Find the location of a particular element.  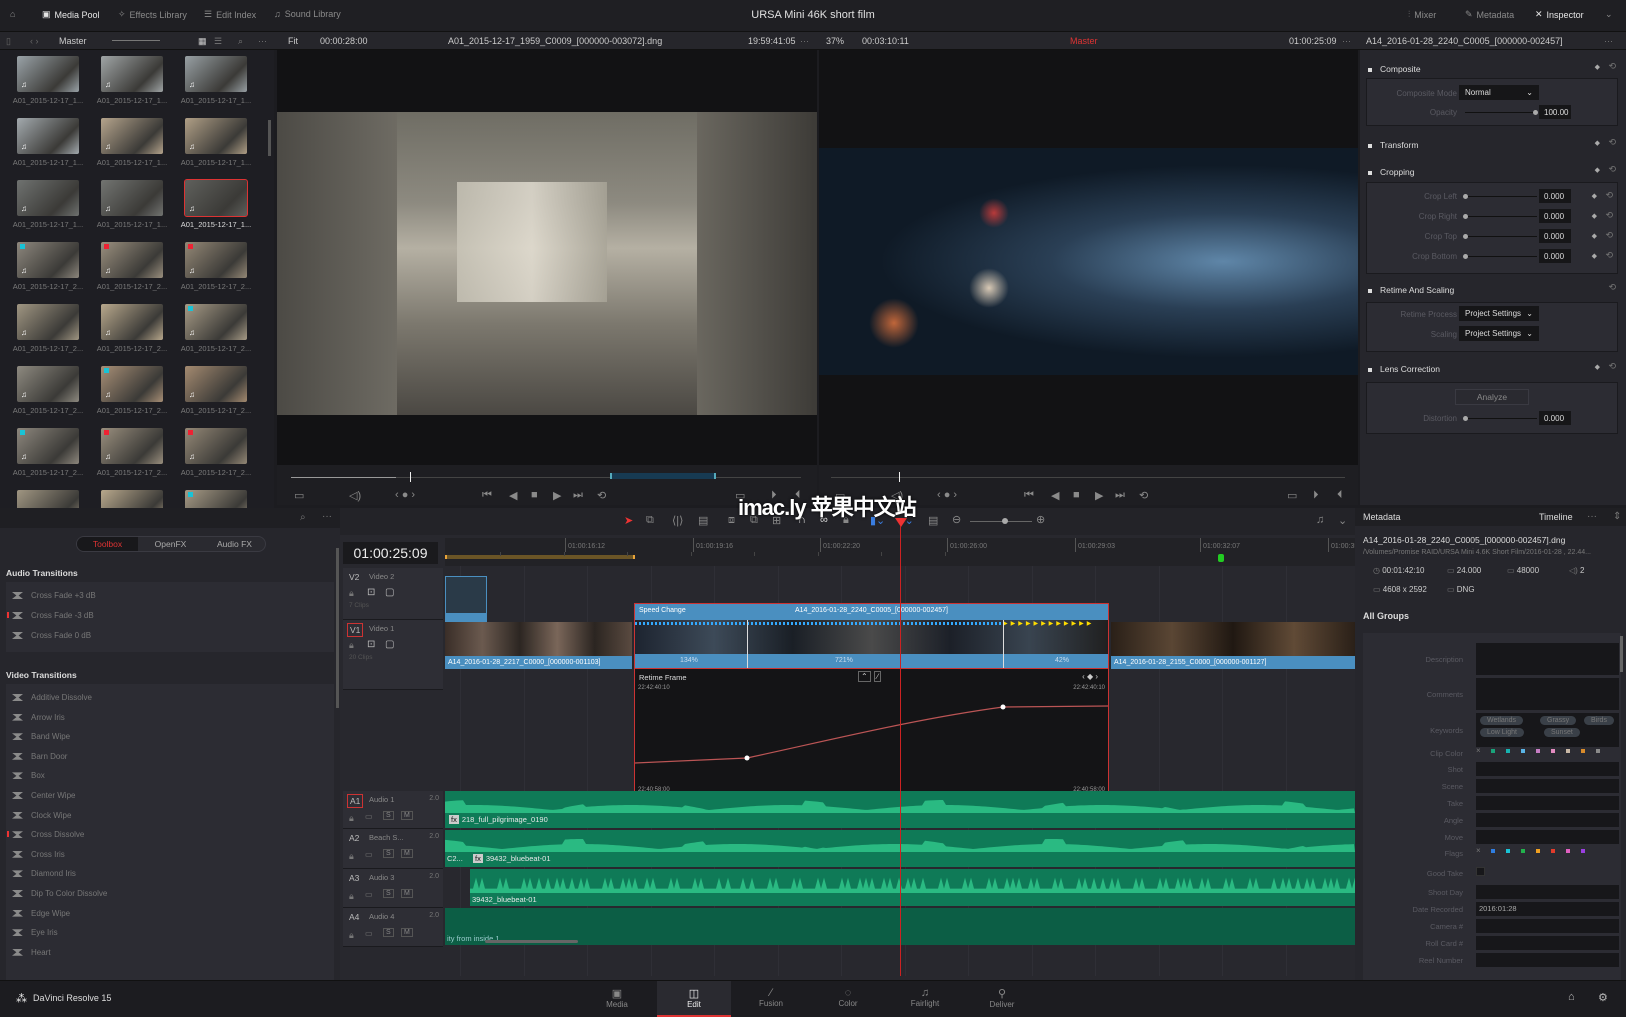

chevron-down-icon: ⌄ is located at coordinates (1342, 520).